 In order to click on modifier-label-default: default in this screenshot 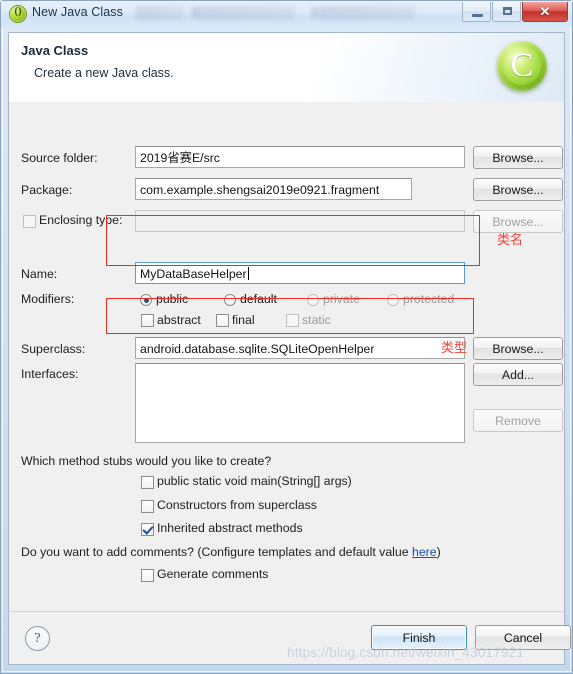, I will do `click(258, 299)`.